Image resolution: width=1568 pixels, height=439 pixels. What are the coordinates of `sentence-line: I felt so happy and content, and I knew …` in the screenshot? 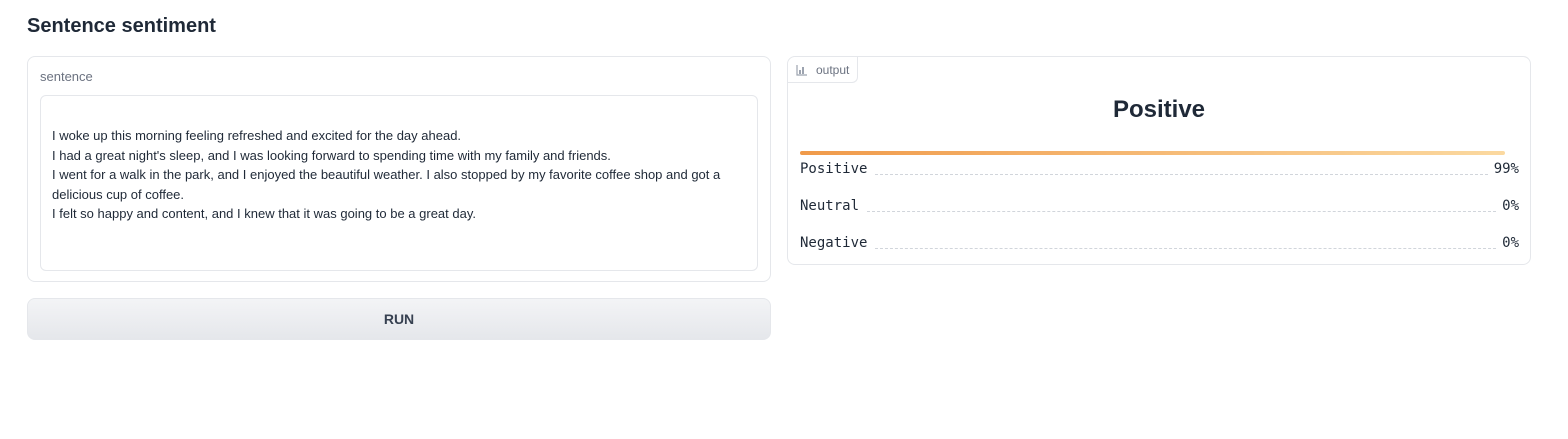 It's located at (264, 213).